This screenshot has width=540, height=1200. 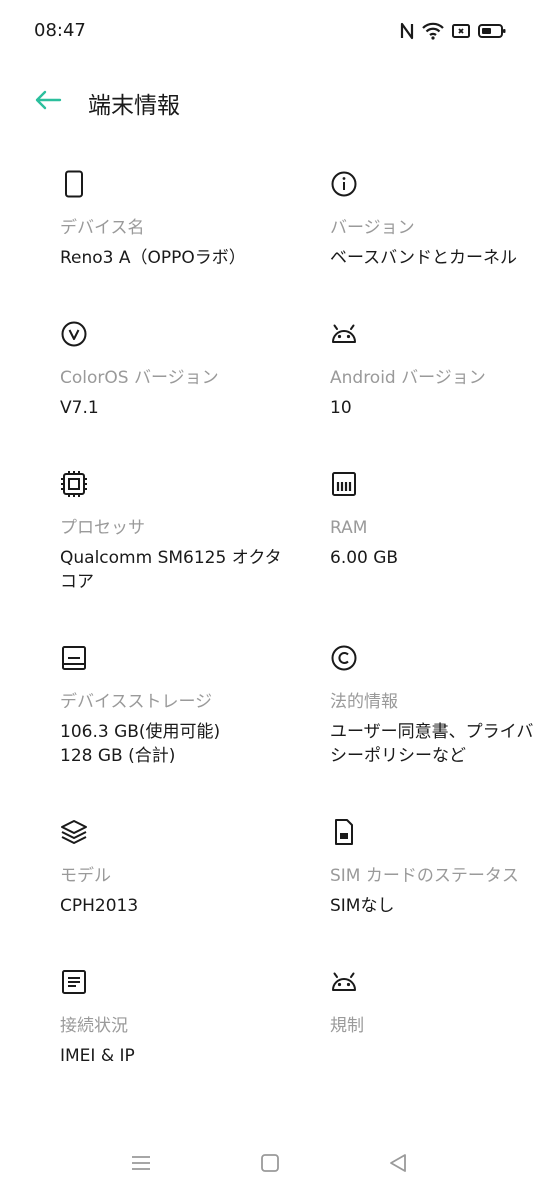 What do you see at coordinates (74, 832) in the screenshot?
I see `layers-icon` at bounding box center [74, 832].